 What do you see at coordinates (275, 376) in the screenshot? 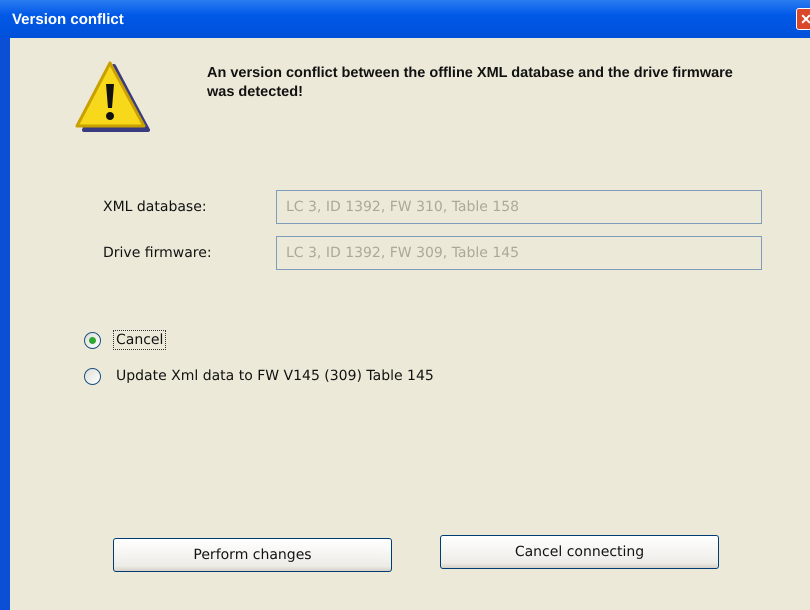
I see `radio-label: Update Xml data to FW V145 (309) Table 145` at bounding box center [275, 376].